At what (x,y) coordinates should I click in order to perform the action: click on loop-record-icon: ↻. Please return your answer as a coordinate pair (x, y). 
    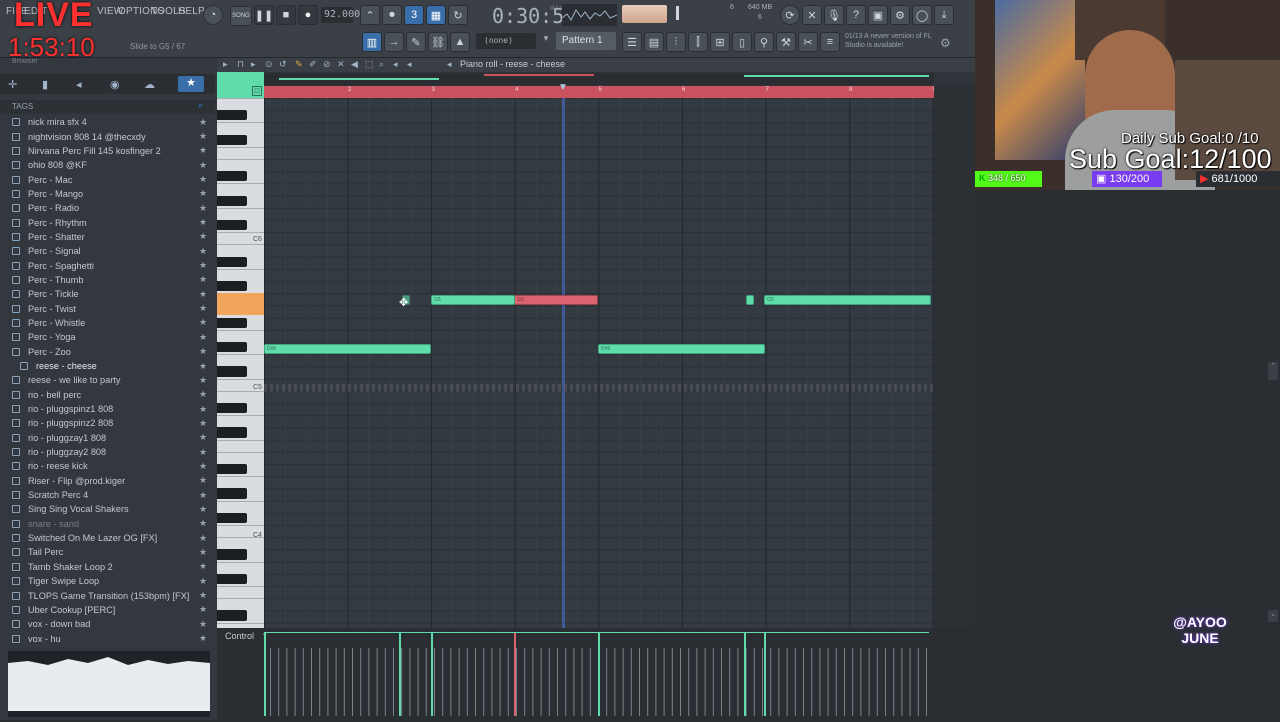
    Looking at the image, I should click on (458, 15).